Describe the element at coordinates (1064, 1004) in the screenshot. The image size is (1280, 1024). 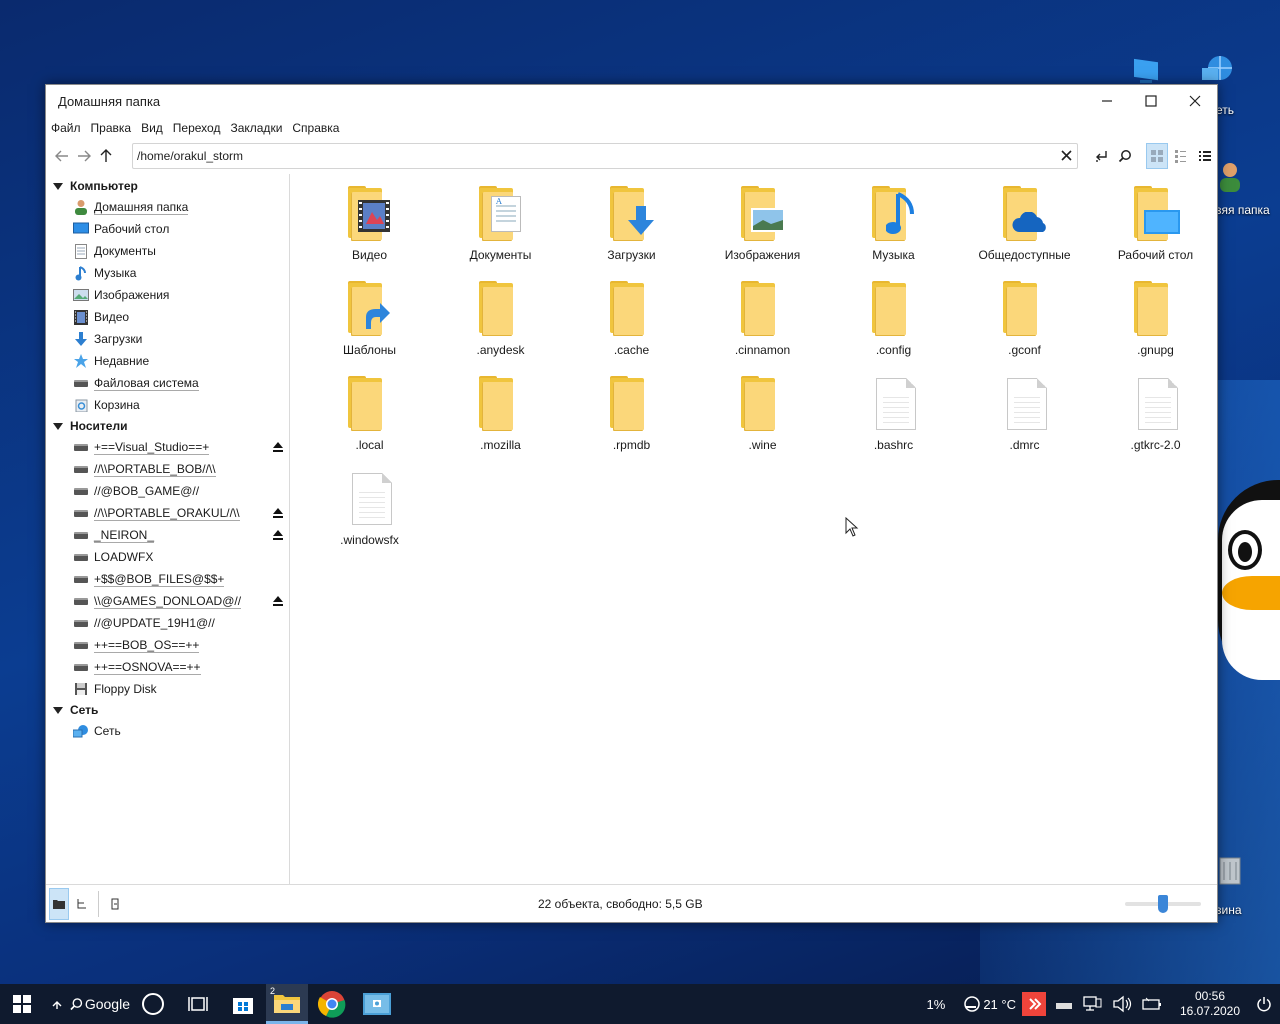
I see `drive-tray-icon` at that location.